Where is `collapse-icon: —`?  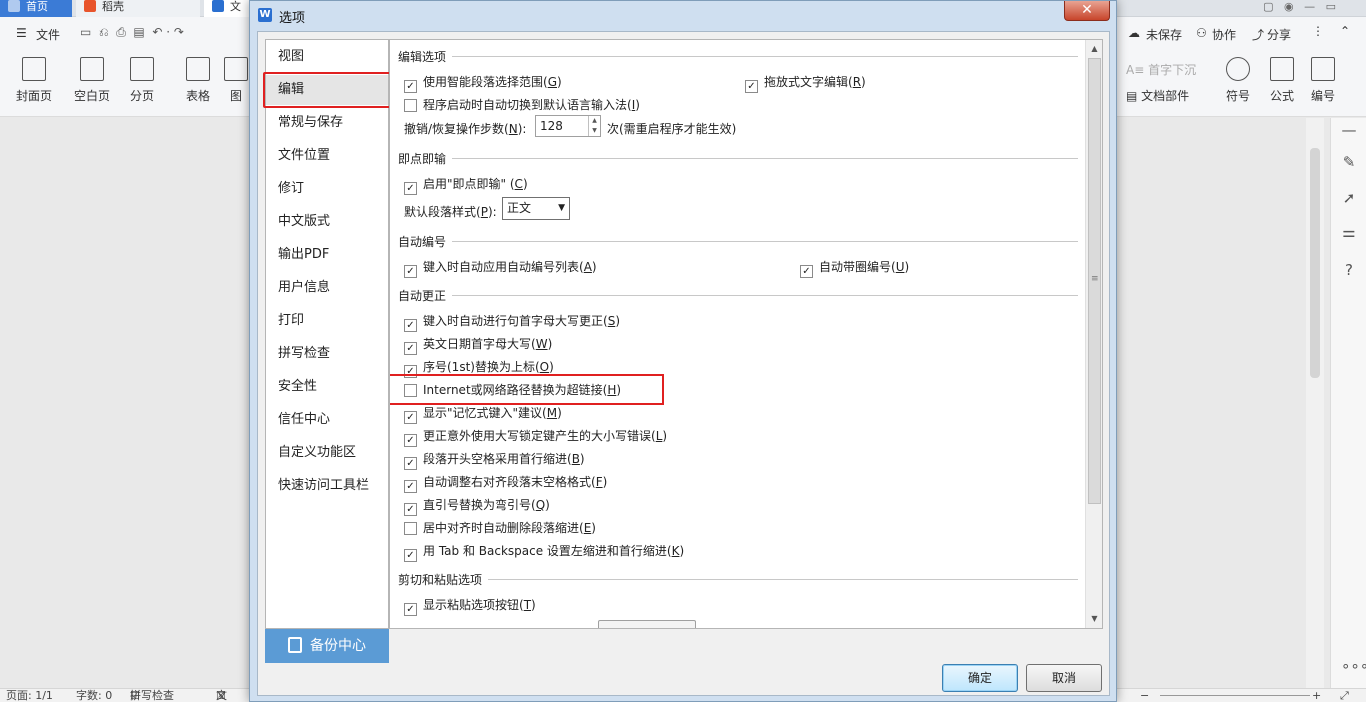 collapse-icon: — is located at coordinates (1349, 130).